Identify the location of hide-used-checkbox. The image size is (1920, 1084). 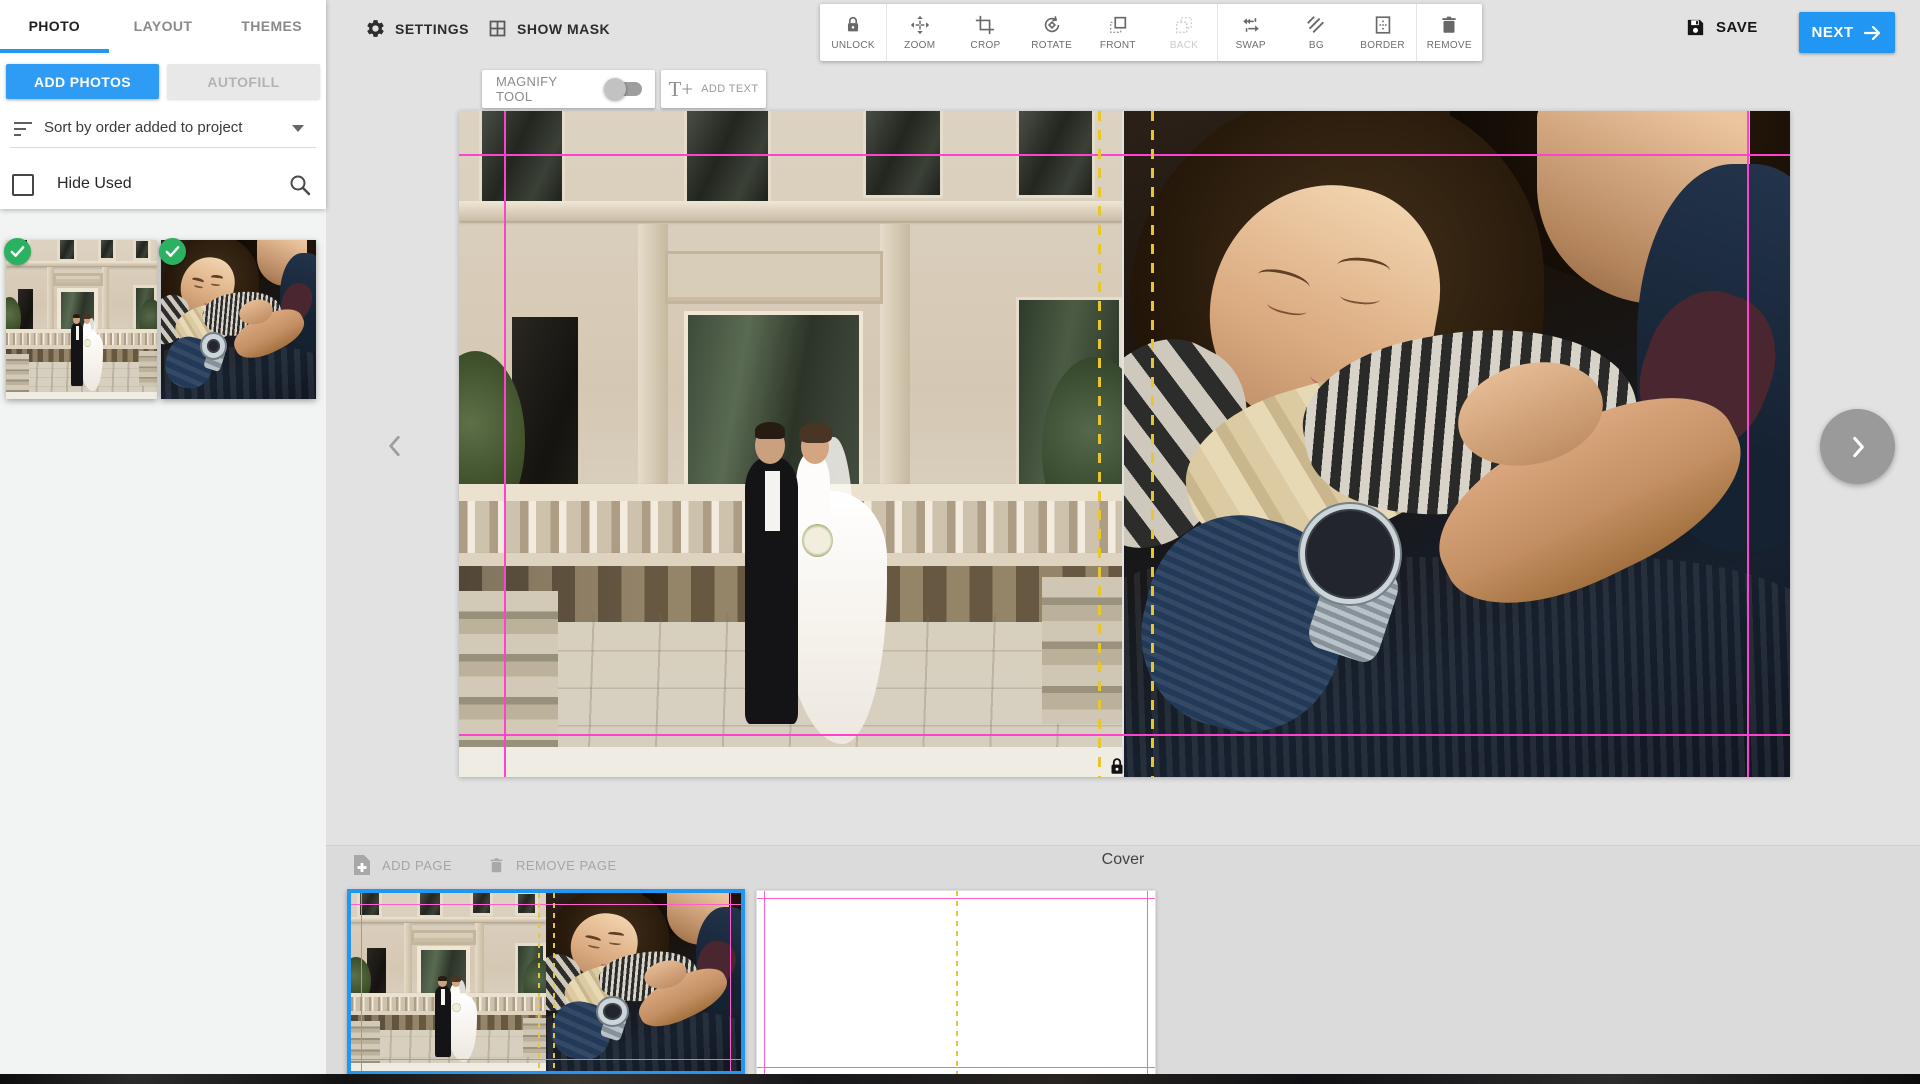
(23, 185).